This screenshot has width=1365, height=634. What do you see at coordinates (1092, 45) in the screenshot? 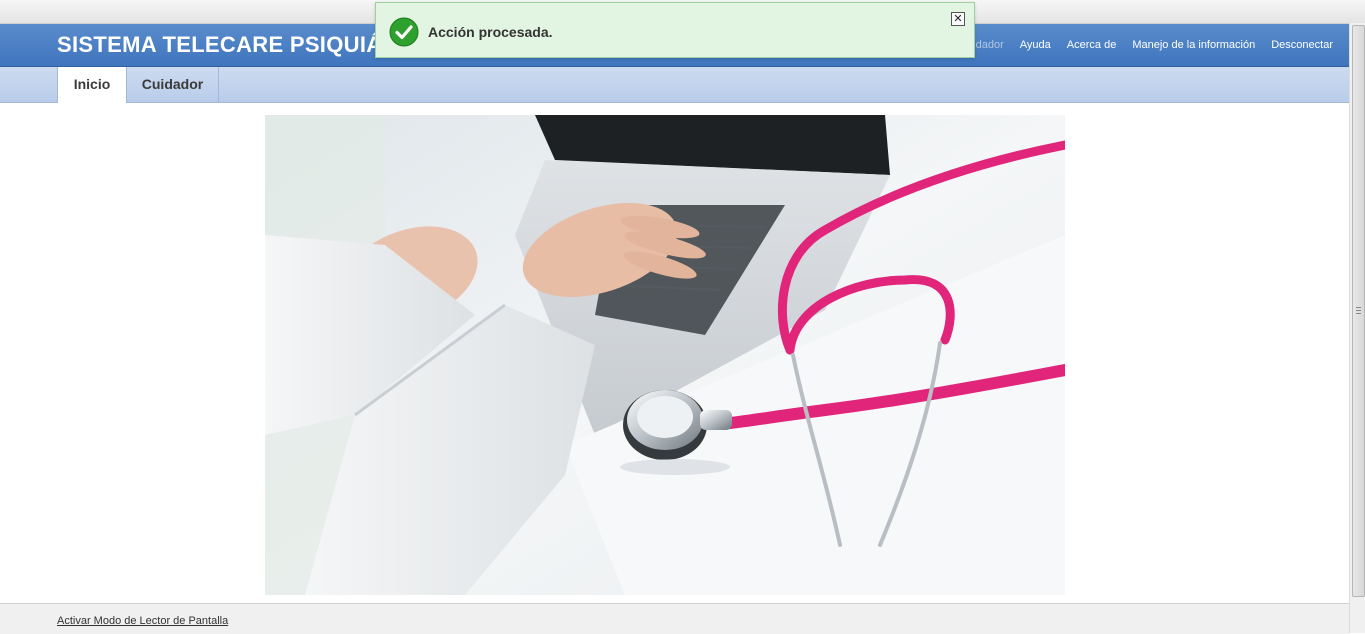
I see `nav-acerca-link: Acerca de` at bounding box center [1092, 45].